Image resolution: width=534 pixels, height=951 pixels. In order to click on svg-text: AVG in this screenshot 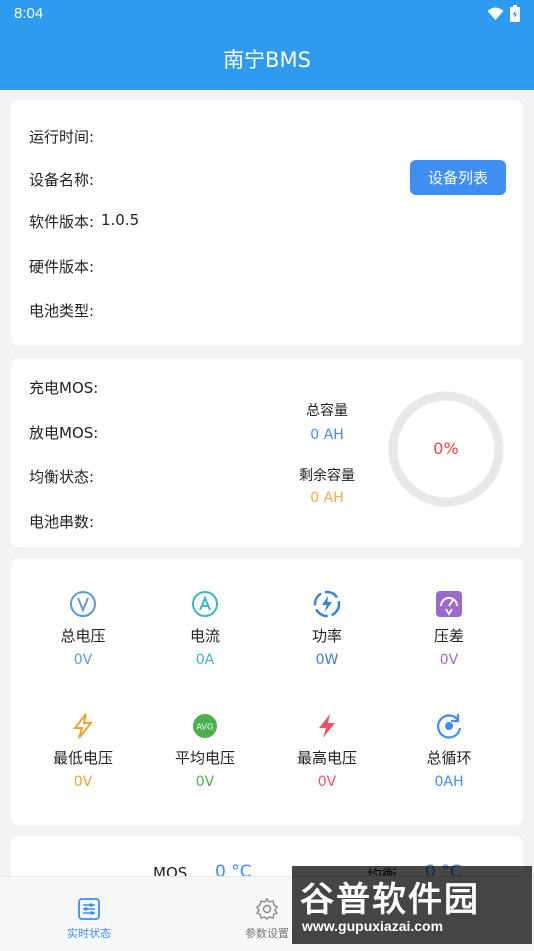, I will do `click(204, 727)`.